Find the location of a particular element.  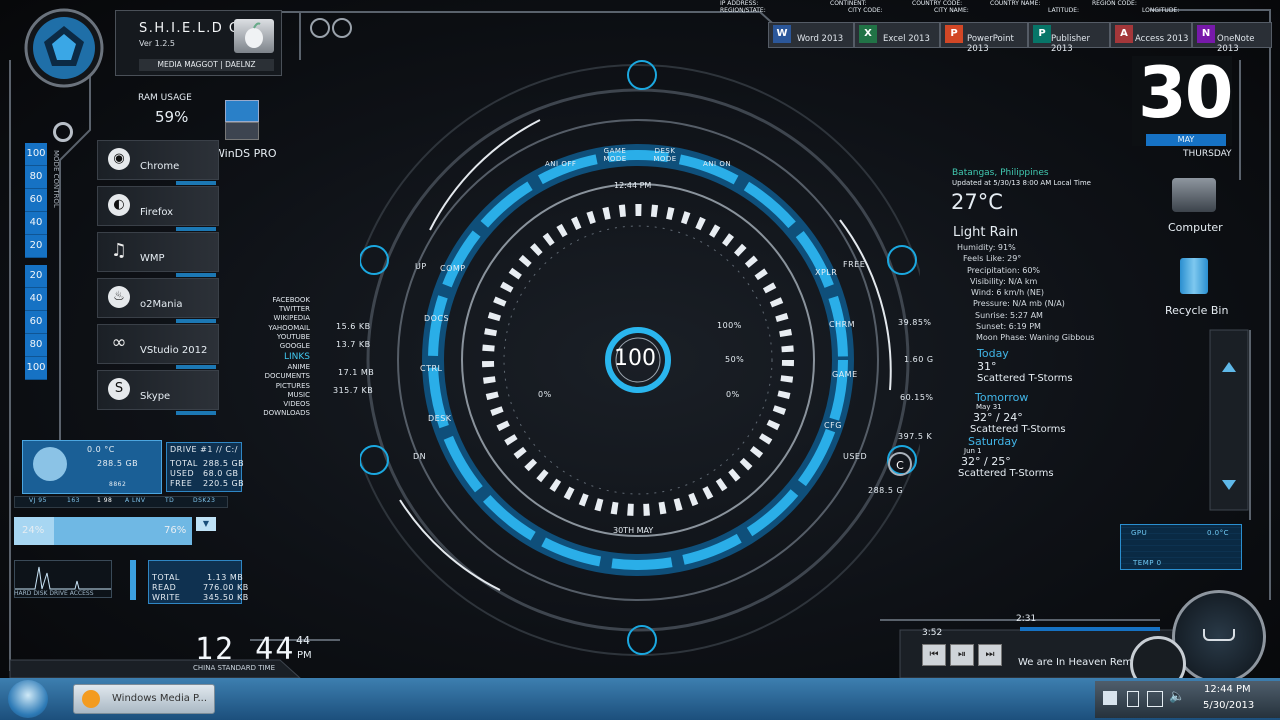

mac-finder-icon is located at coordinates (254, 36).